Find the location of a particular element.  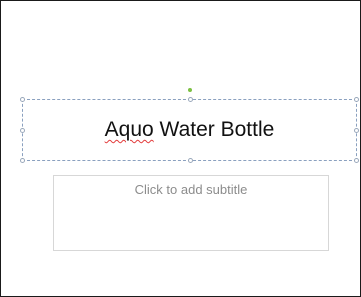

title-text-rest: Water Bottle is located at coordinates (214, 129).